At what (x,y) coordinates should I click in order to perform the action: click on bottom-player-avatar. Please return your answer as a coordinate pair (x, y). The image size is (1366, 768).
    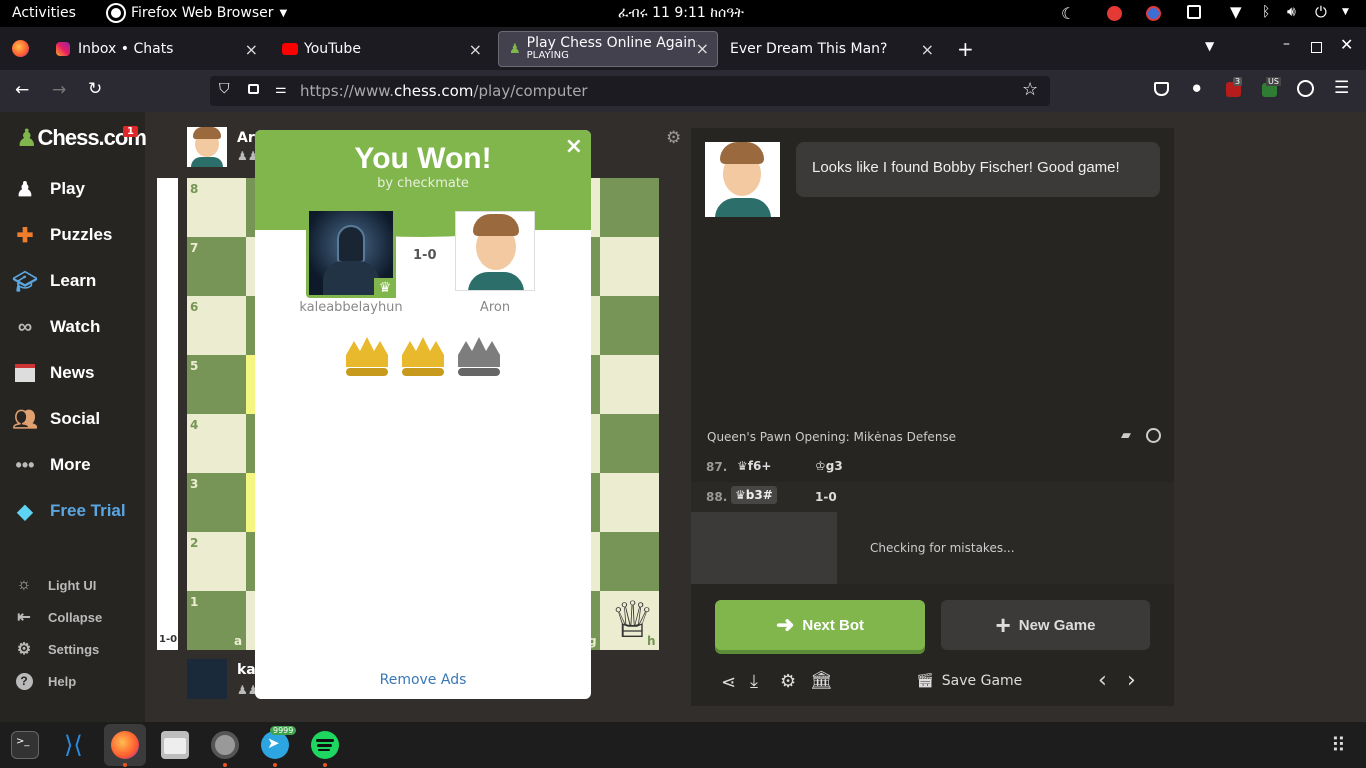
    Looking at the image, I should click on (207, 679).